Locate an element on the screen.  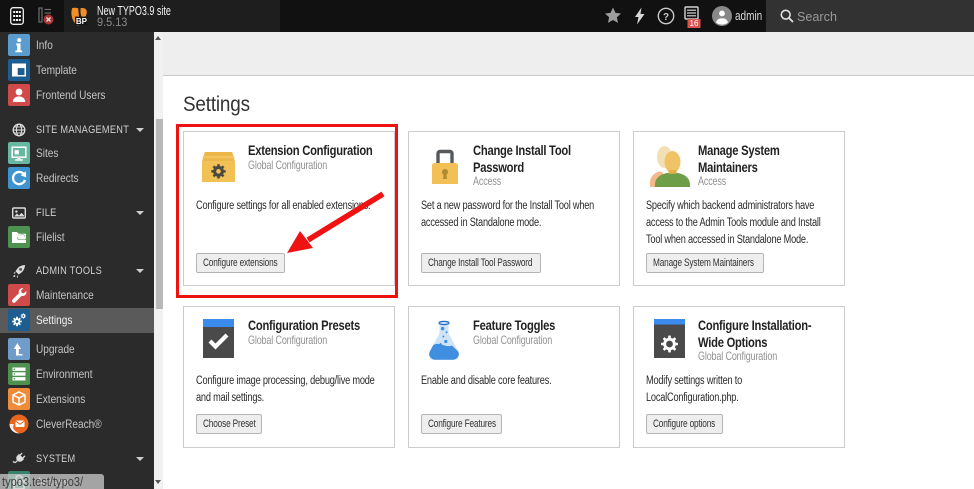
svg-text: 16 is located at coordinates (694, 23).